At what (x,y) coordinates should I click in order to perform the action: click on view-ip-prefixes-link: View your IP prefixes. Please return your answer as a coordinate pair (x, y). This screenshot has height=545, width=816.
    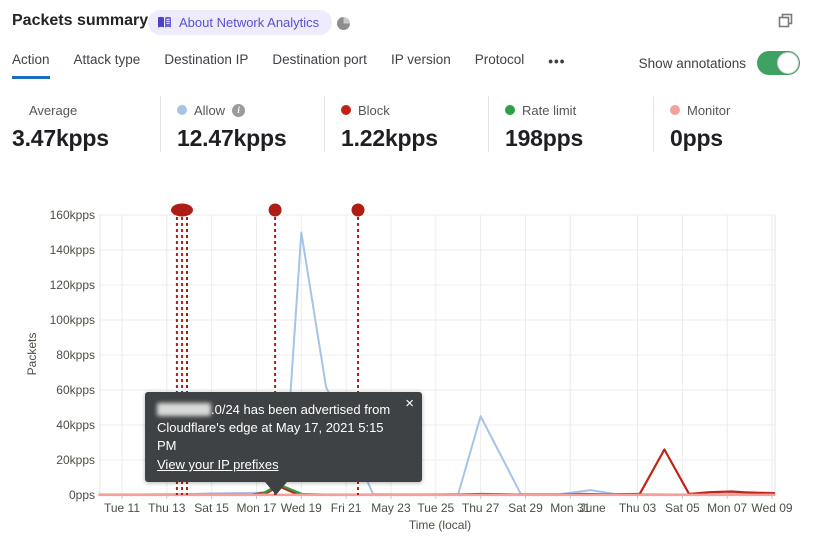
    Looking at the image, I should click on (218, 465).